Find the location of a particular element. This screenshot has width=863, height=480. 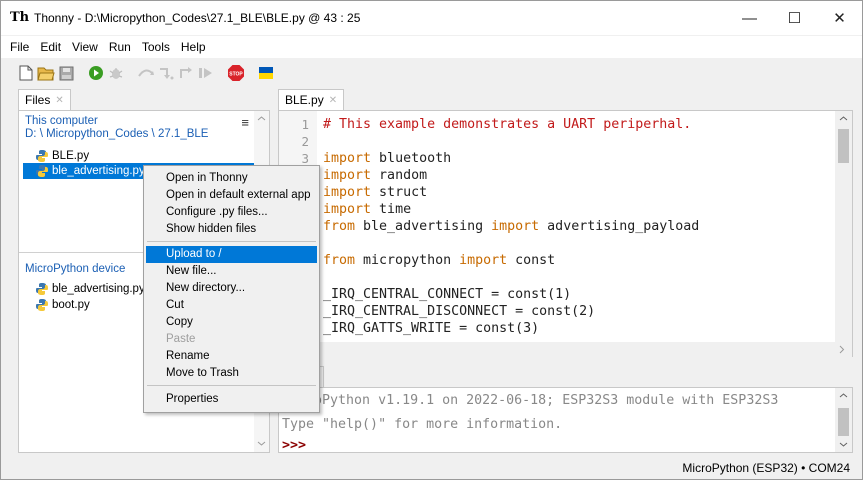

code-text: ble_advertising is located at coordinates (423, 226).